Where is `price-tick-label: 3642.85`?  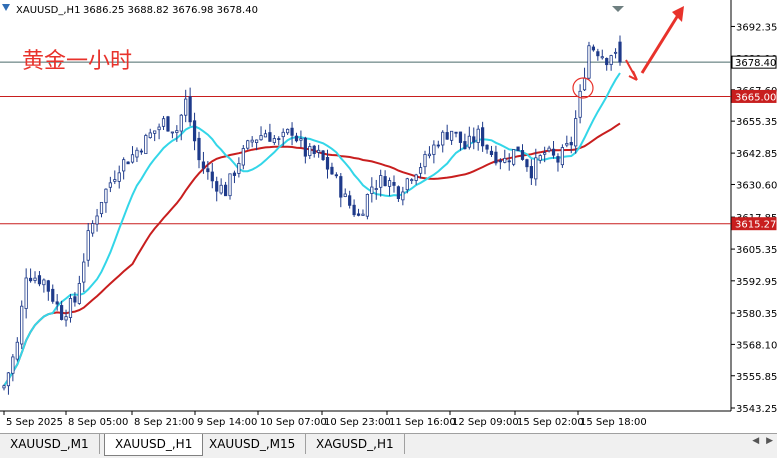 price-tick-label: 3642.85 is located at coordinates (756, 154).